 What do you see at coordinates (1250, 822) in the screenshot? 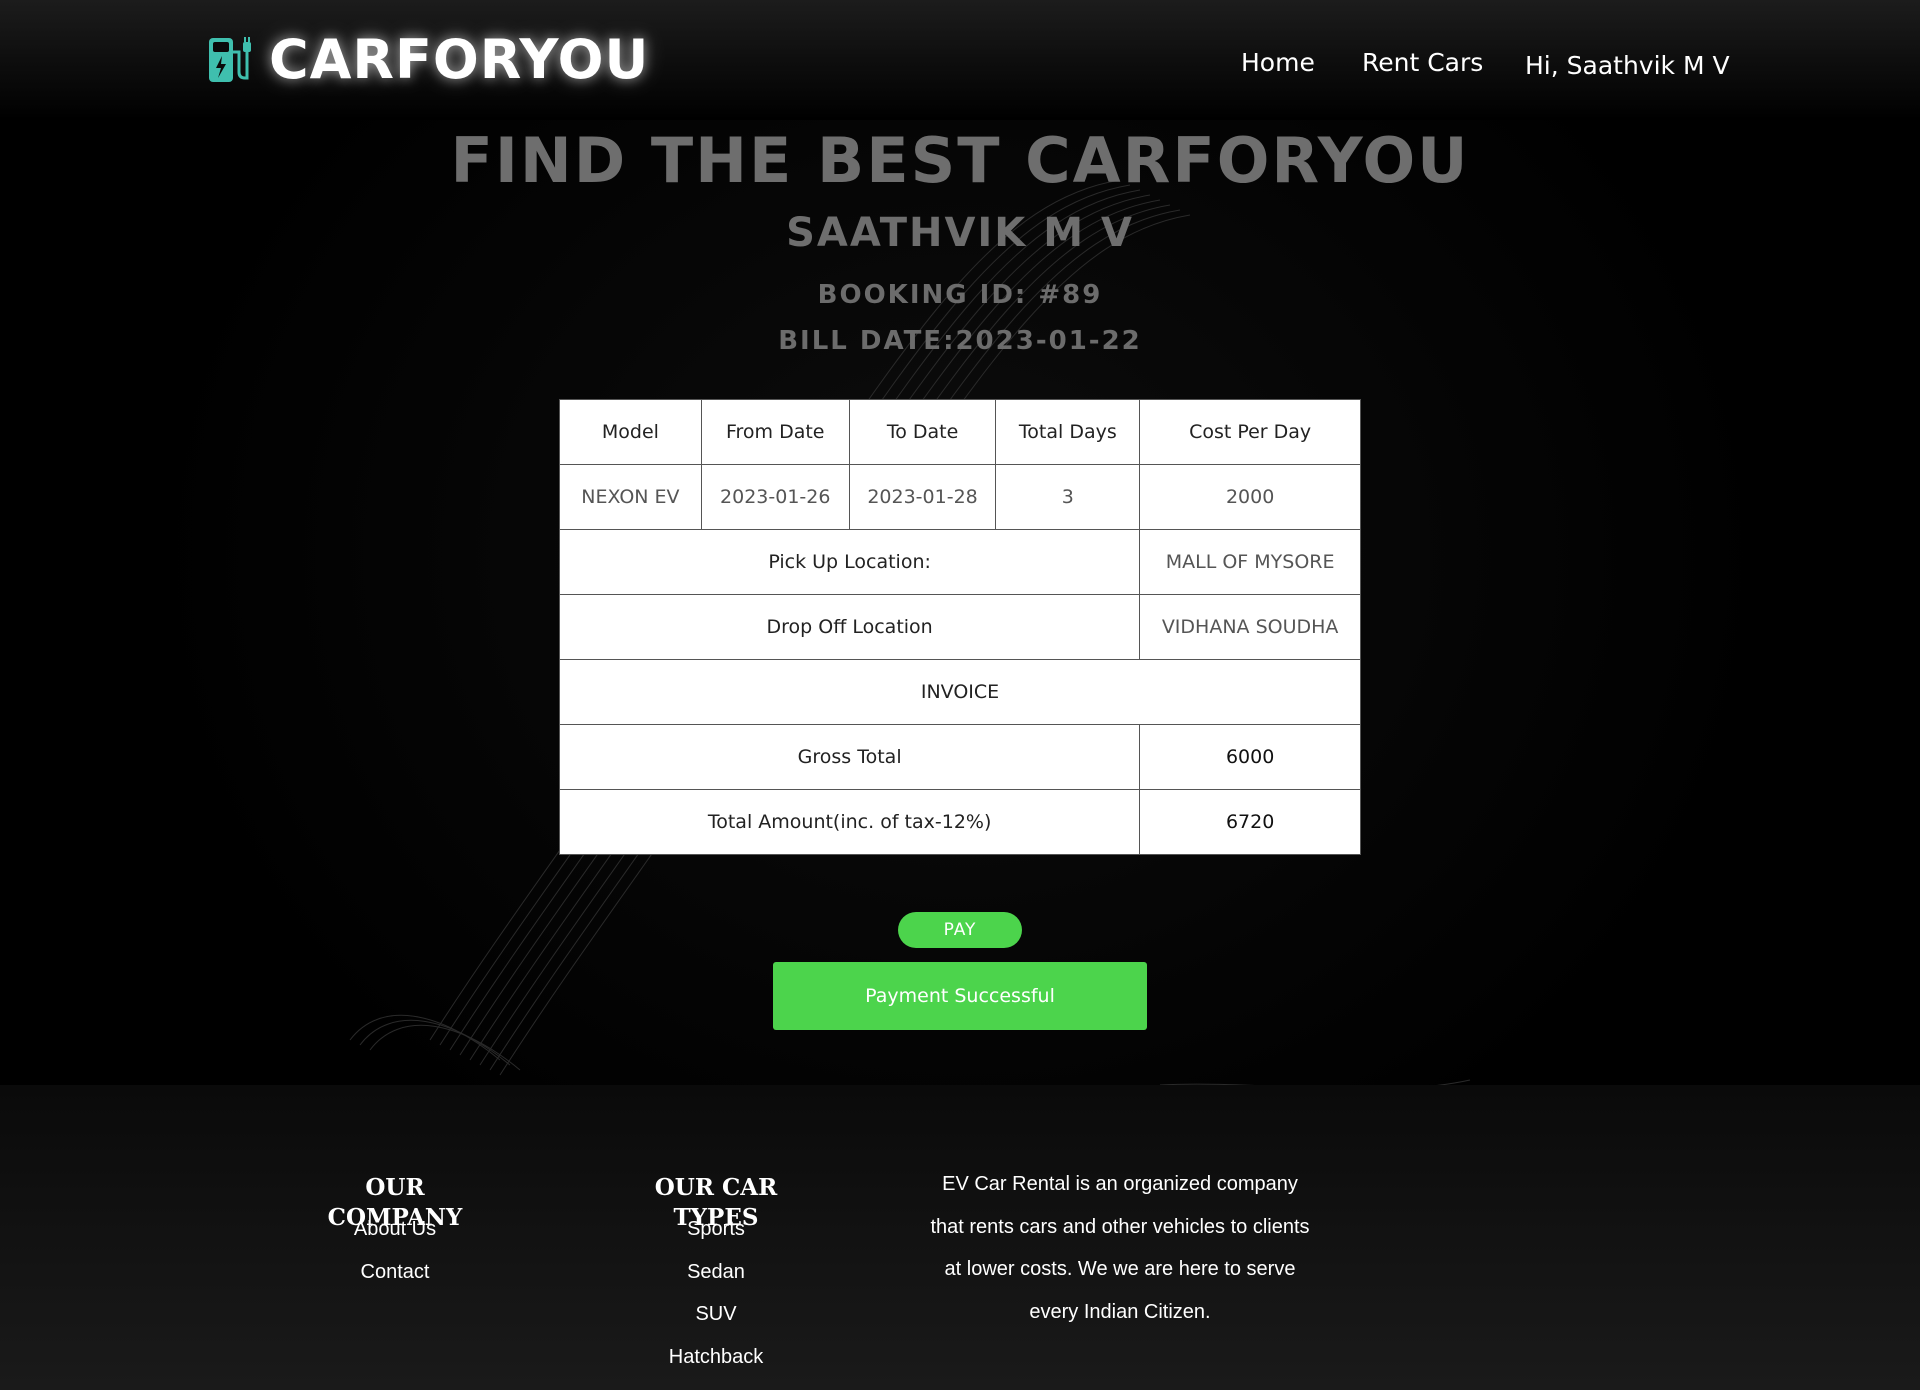
I see `total-amount-value: 6720` at bounding box center [1250, 822].